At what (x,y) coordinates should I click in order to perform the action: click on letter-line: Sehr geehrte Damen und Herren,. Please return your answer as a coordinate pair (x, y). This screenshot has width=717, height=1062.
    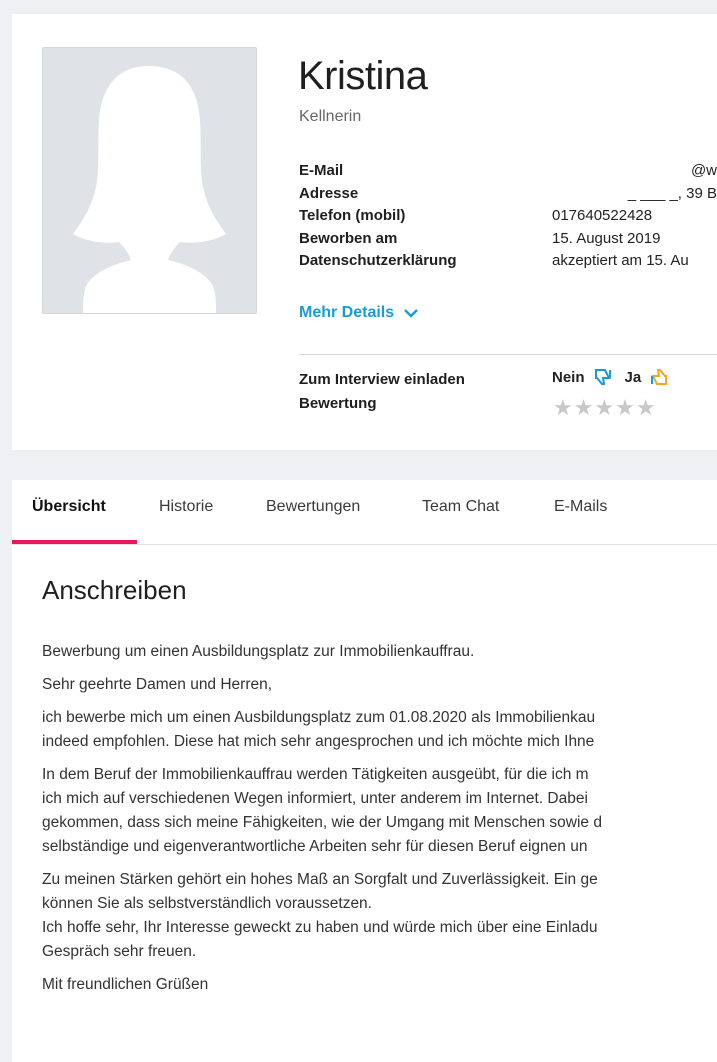
    Looking at the image, I should click on (157, 684).